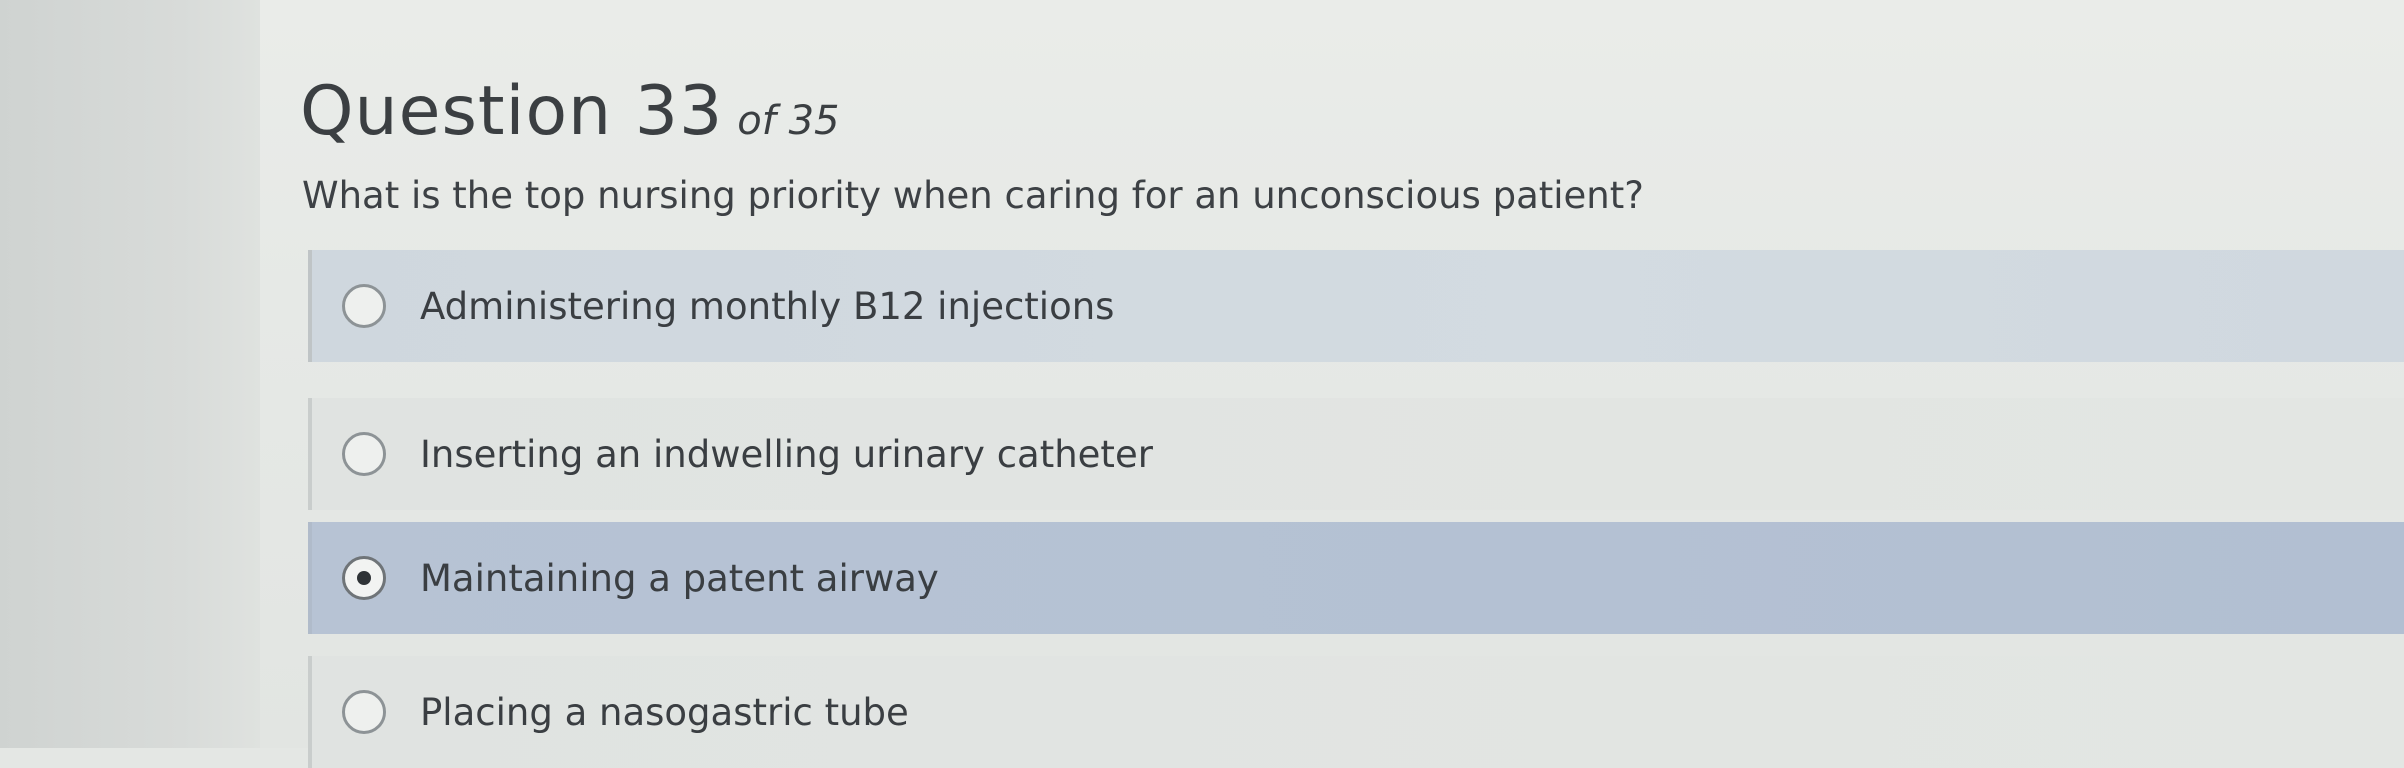  I want to click on answer-label: Administering monthly B12 injections, so click(767, 306).